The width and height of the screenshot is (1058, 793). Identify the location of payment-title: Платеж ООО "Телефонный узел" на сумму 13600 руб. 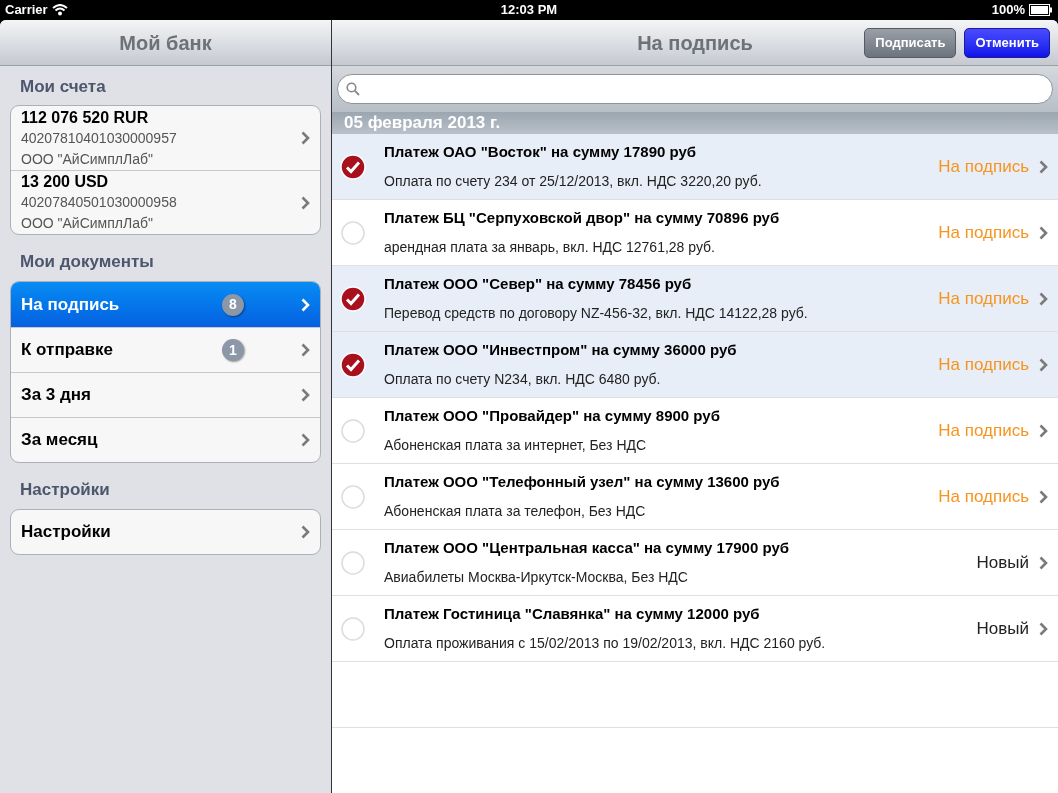
(582, 481).